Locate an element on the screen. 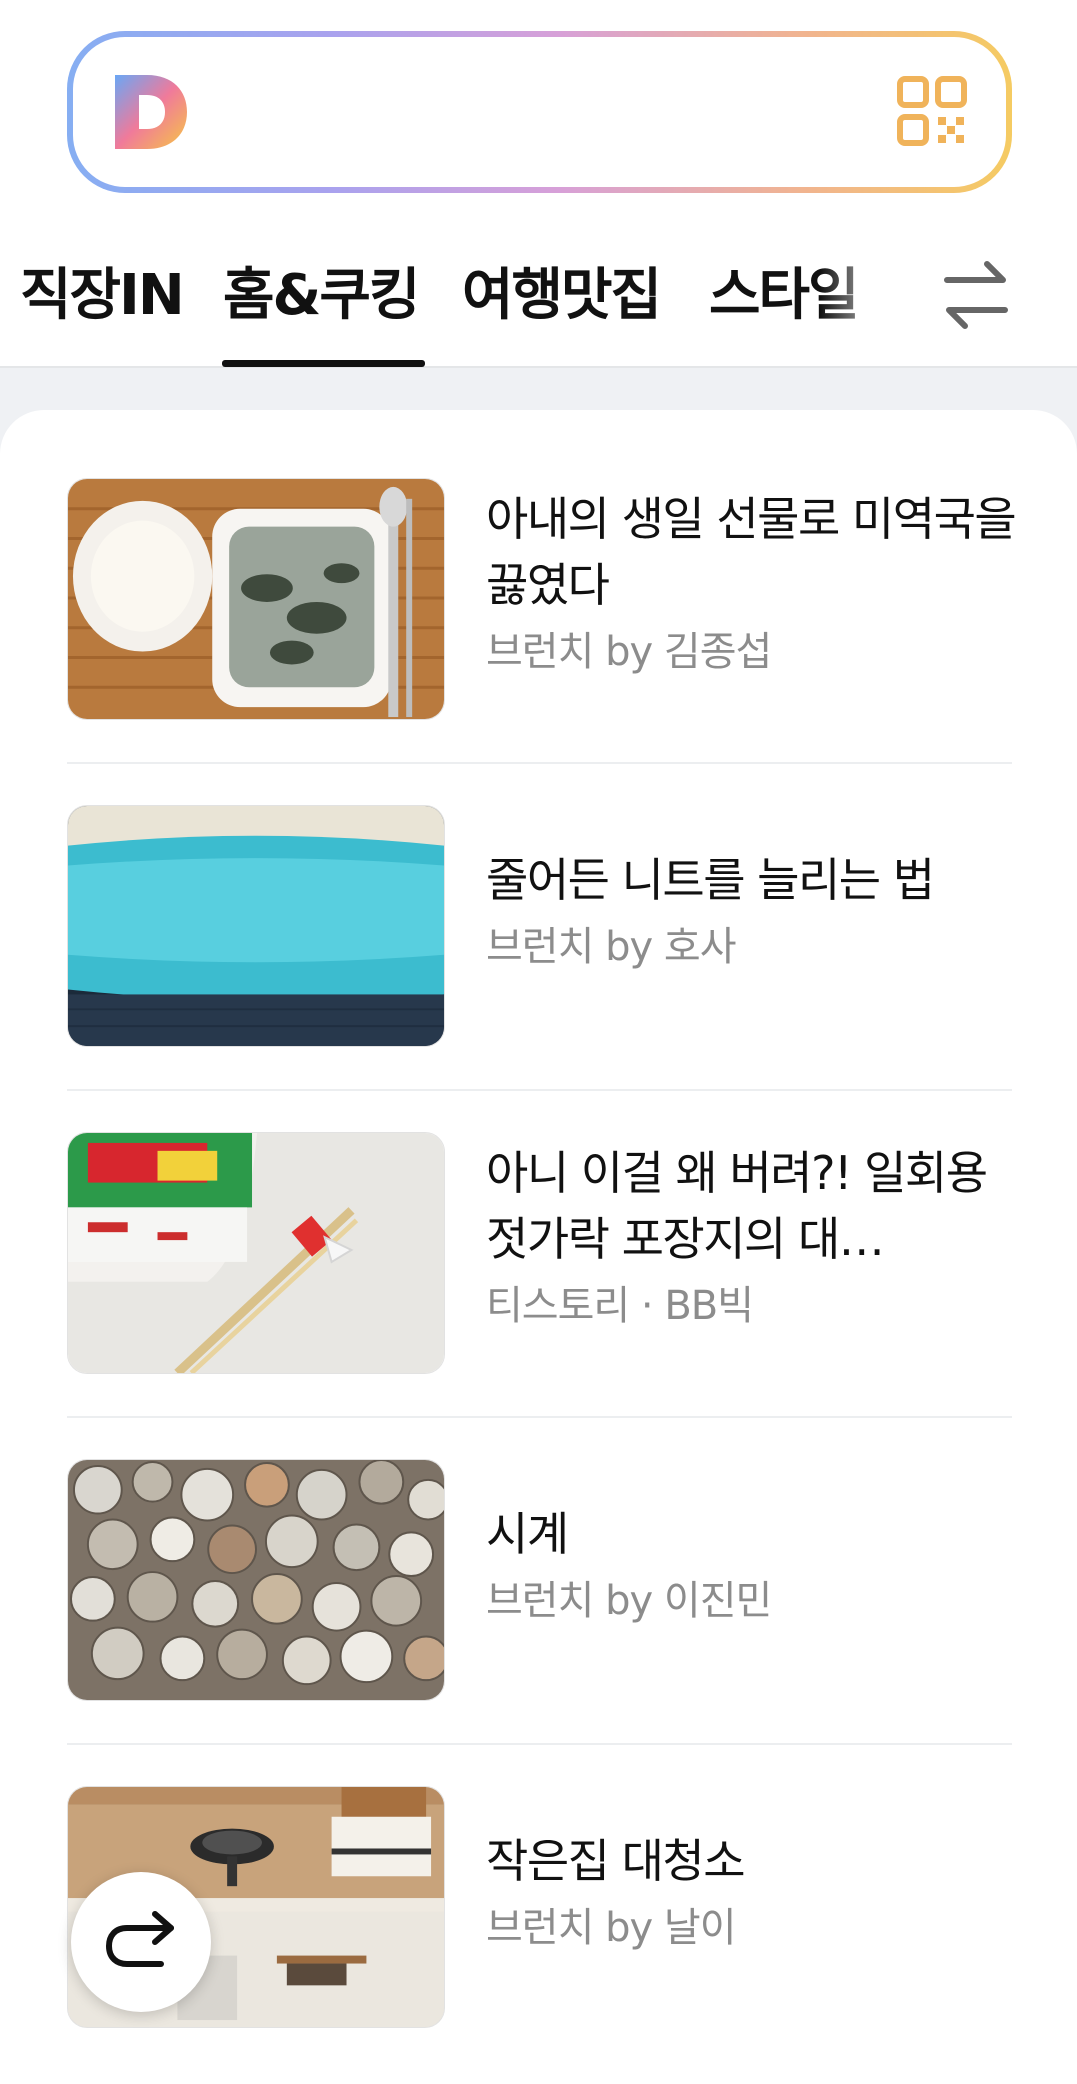 This screenshot has height=2084, width=1077. list-item: 줄어든 니트를 늘리는 법 브런치 by 호사 is located at coordinates (539, 927).